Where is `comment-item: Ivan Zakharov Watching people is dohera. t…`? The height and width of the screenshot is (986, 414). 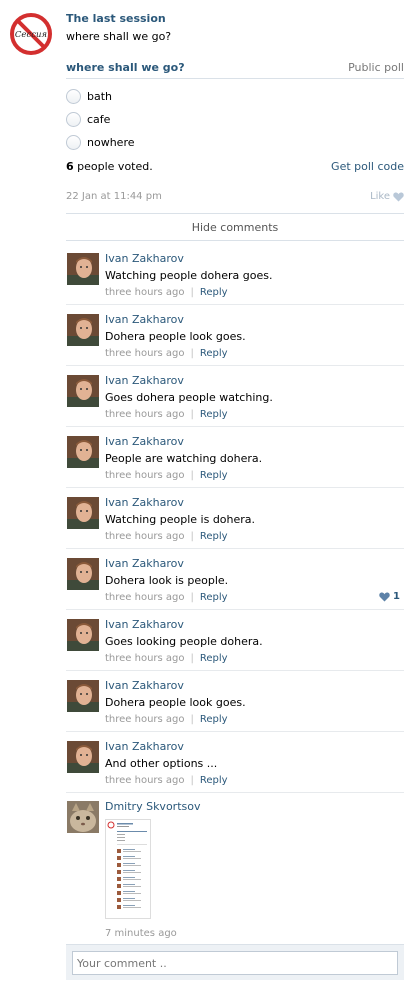 comment-item: Ivan Zakharov Watching people is dohera. t… is located at coordinates (235, 518).